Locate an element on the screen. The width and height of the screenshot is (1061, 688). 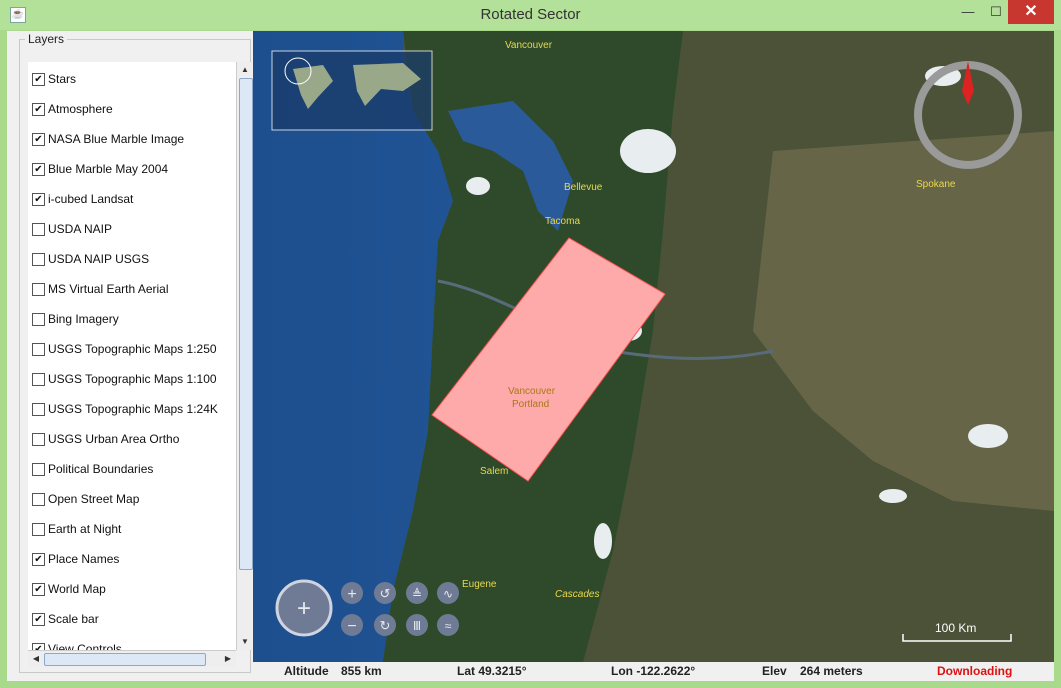
sector-label-line-2: Portland is located at coordinates (530, 404).